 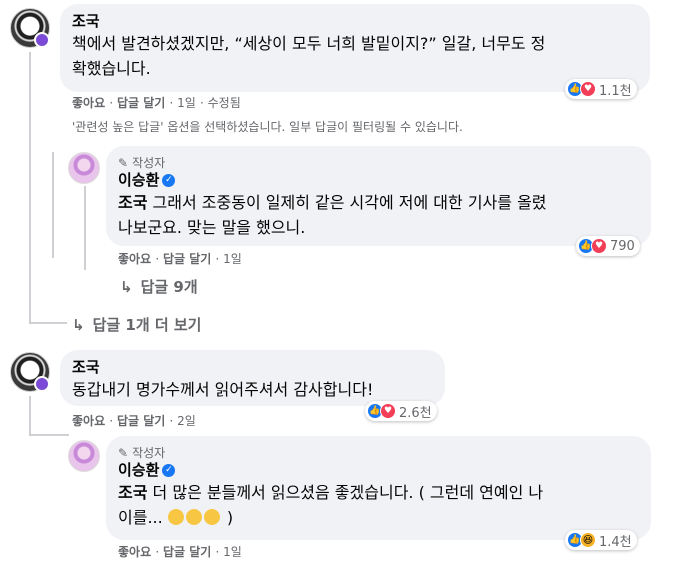 I want to click on view-replies-label: 답글 9개, so click(x=169, y=287).